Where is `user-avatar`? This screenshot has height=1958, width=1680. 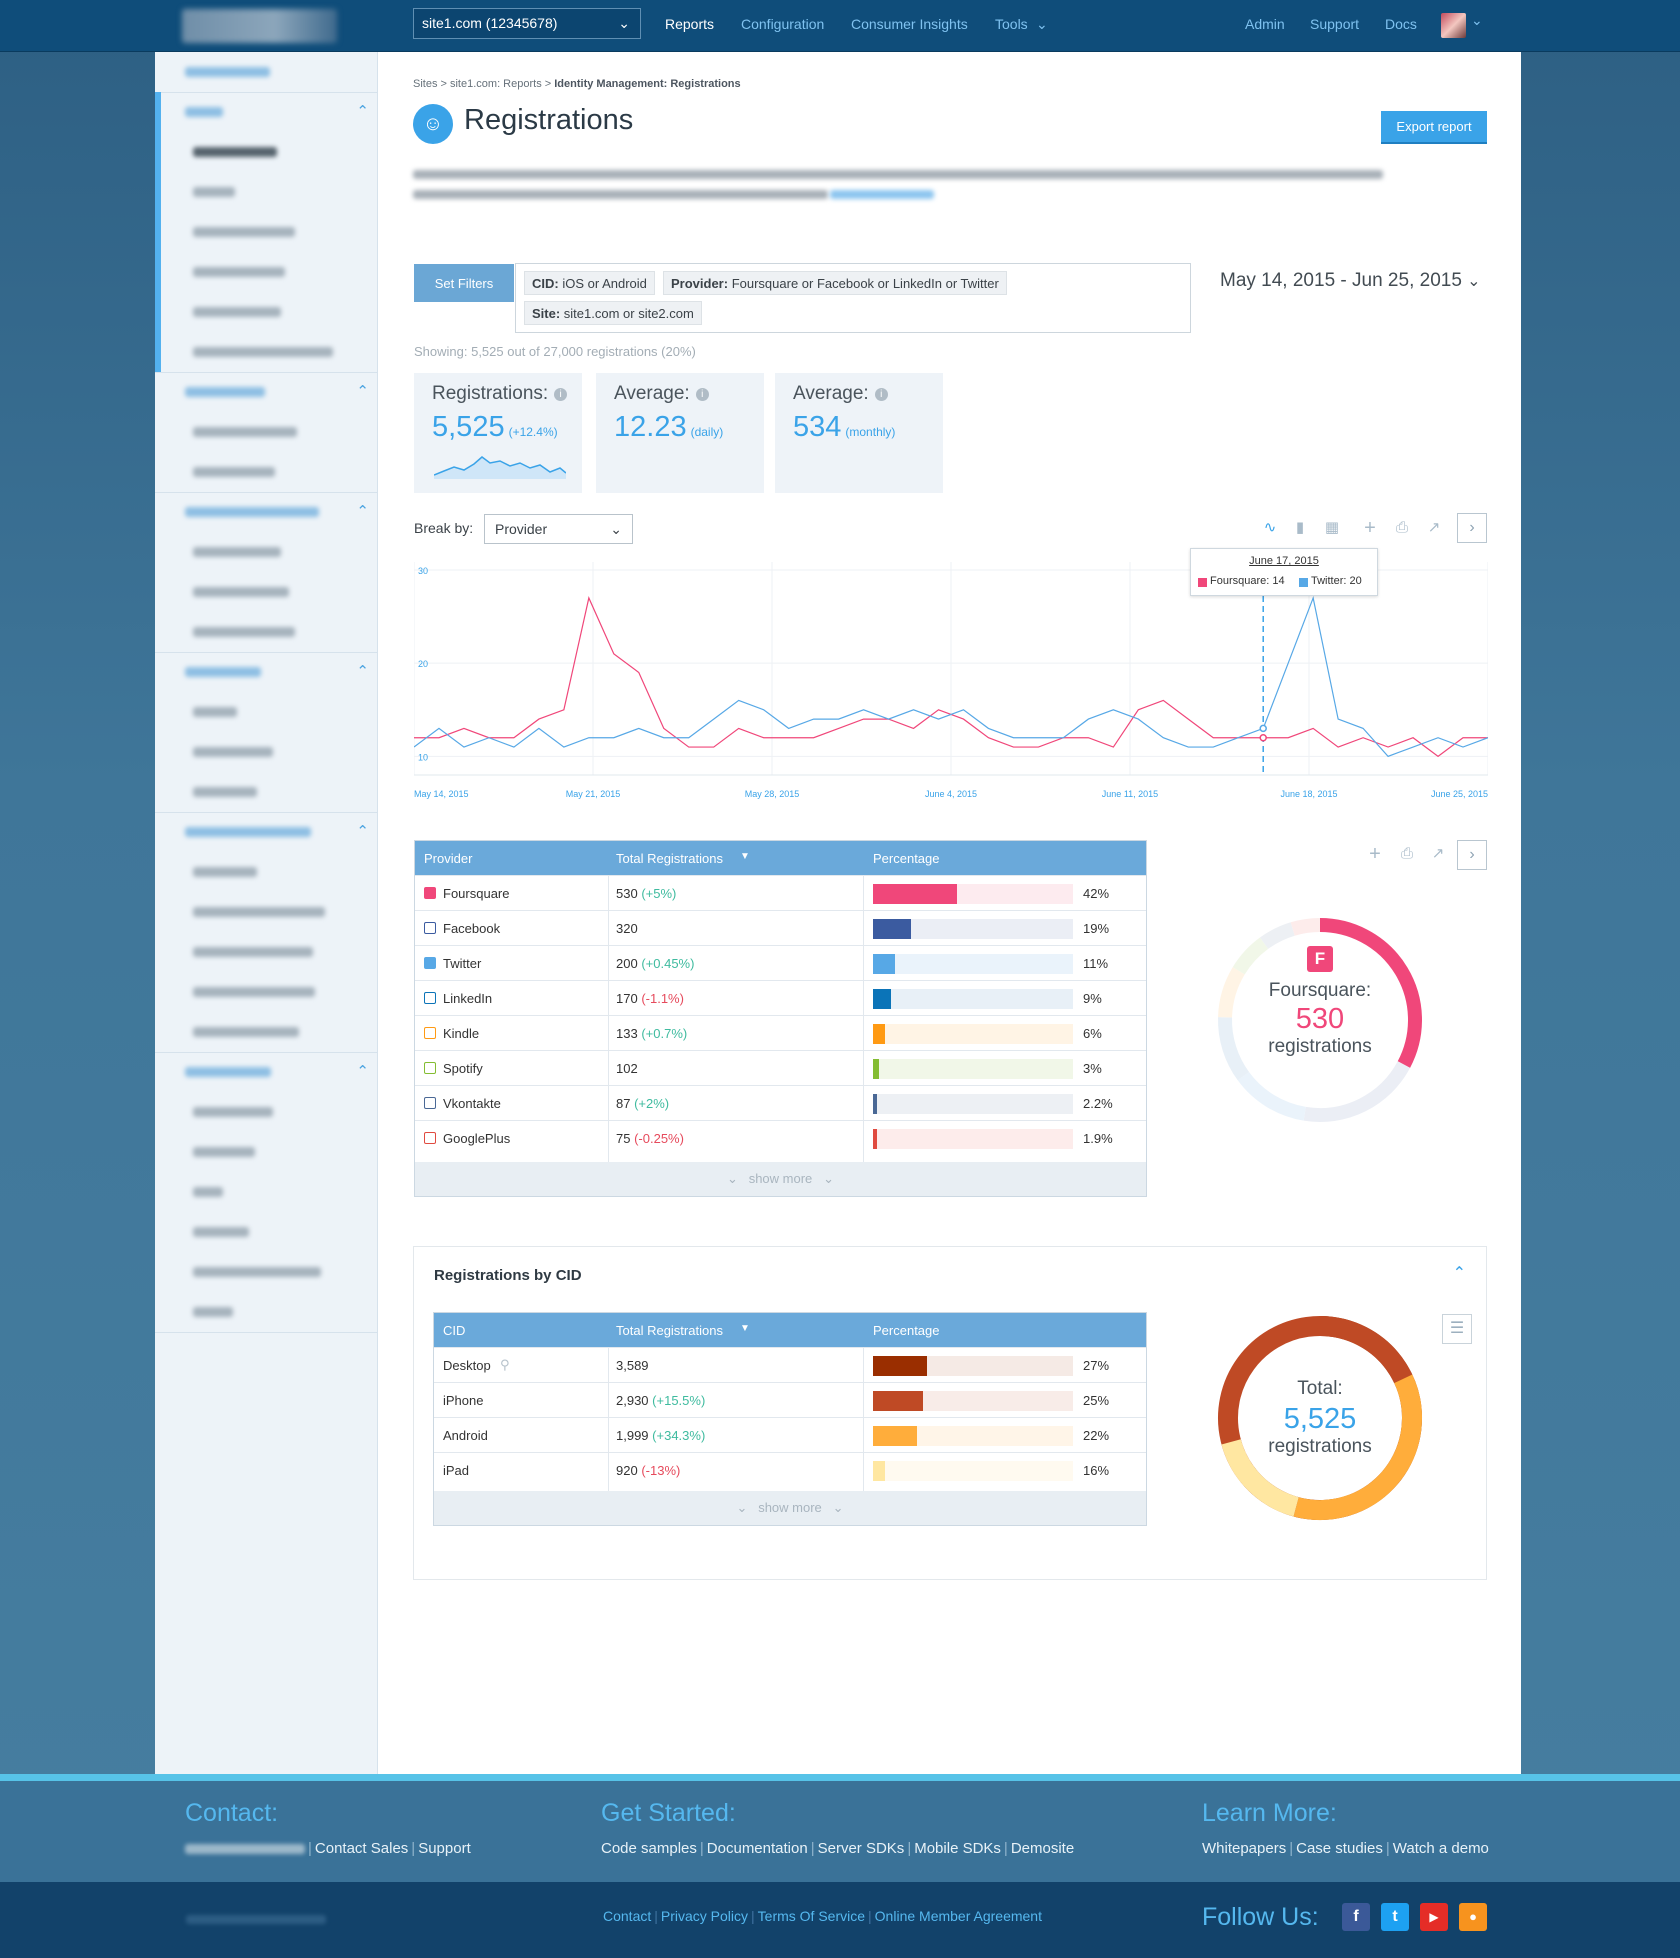
user-avatar is located at coordinates (1453, 25).